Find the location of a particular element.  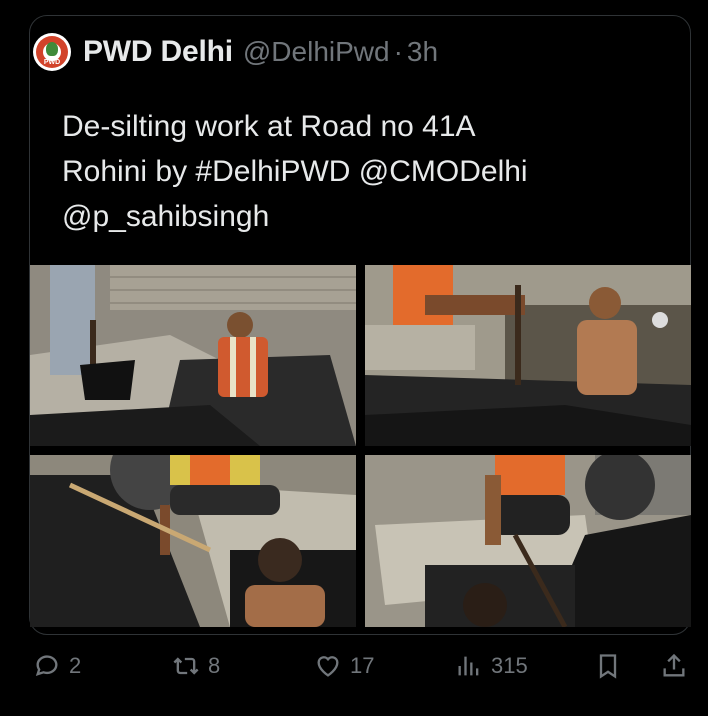

tweet-actions: 2 8 17 315 is located at coordinates (354, 668).